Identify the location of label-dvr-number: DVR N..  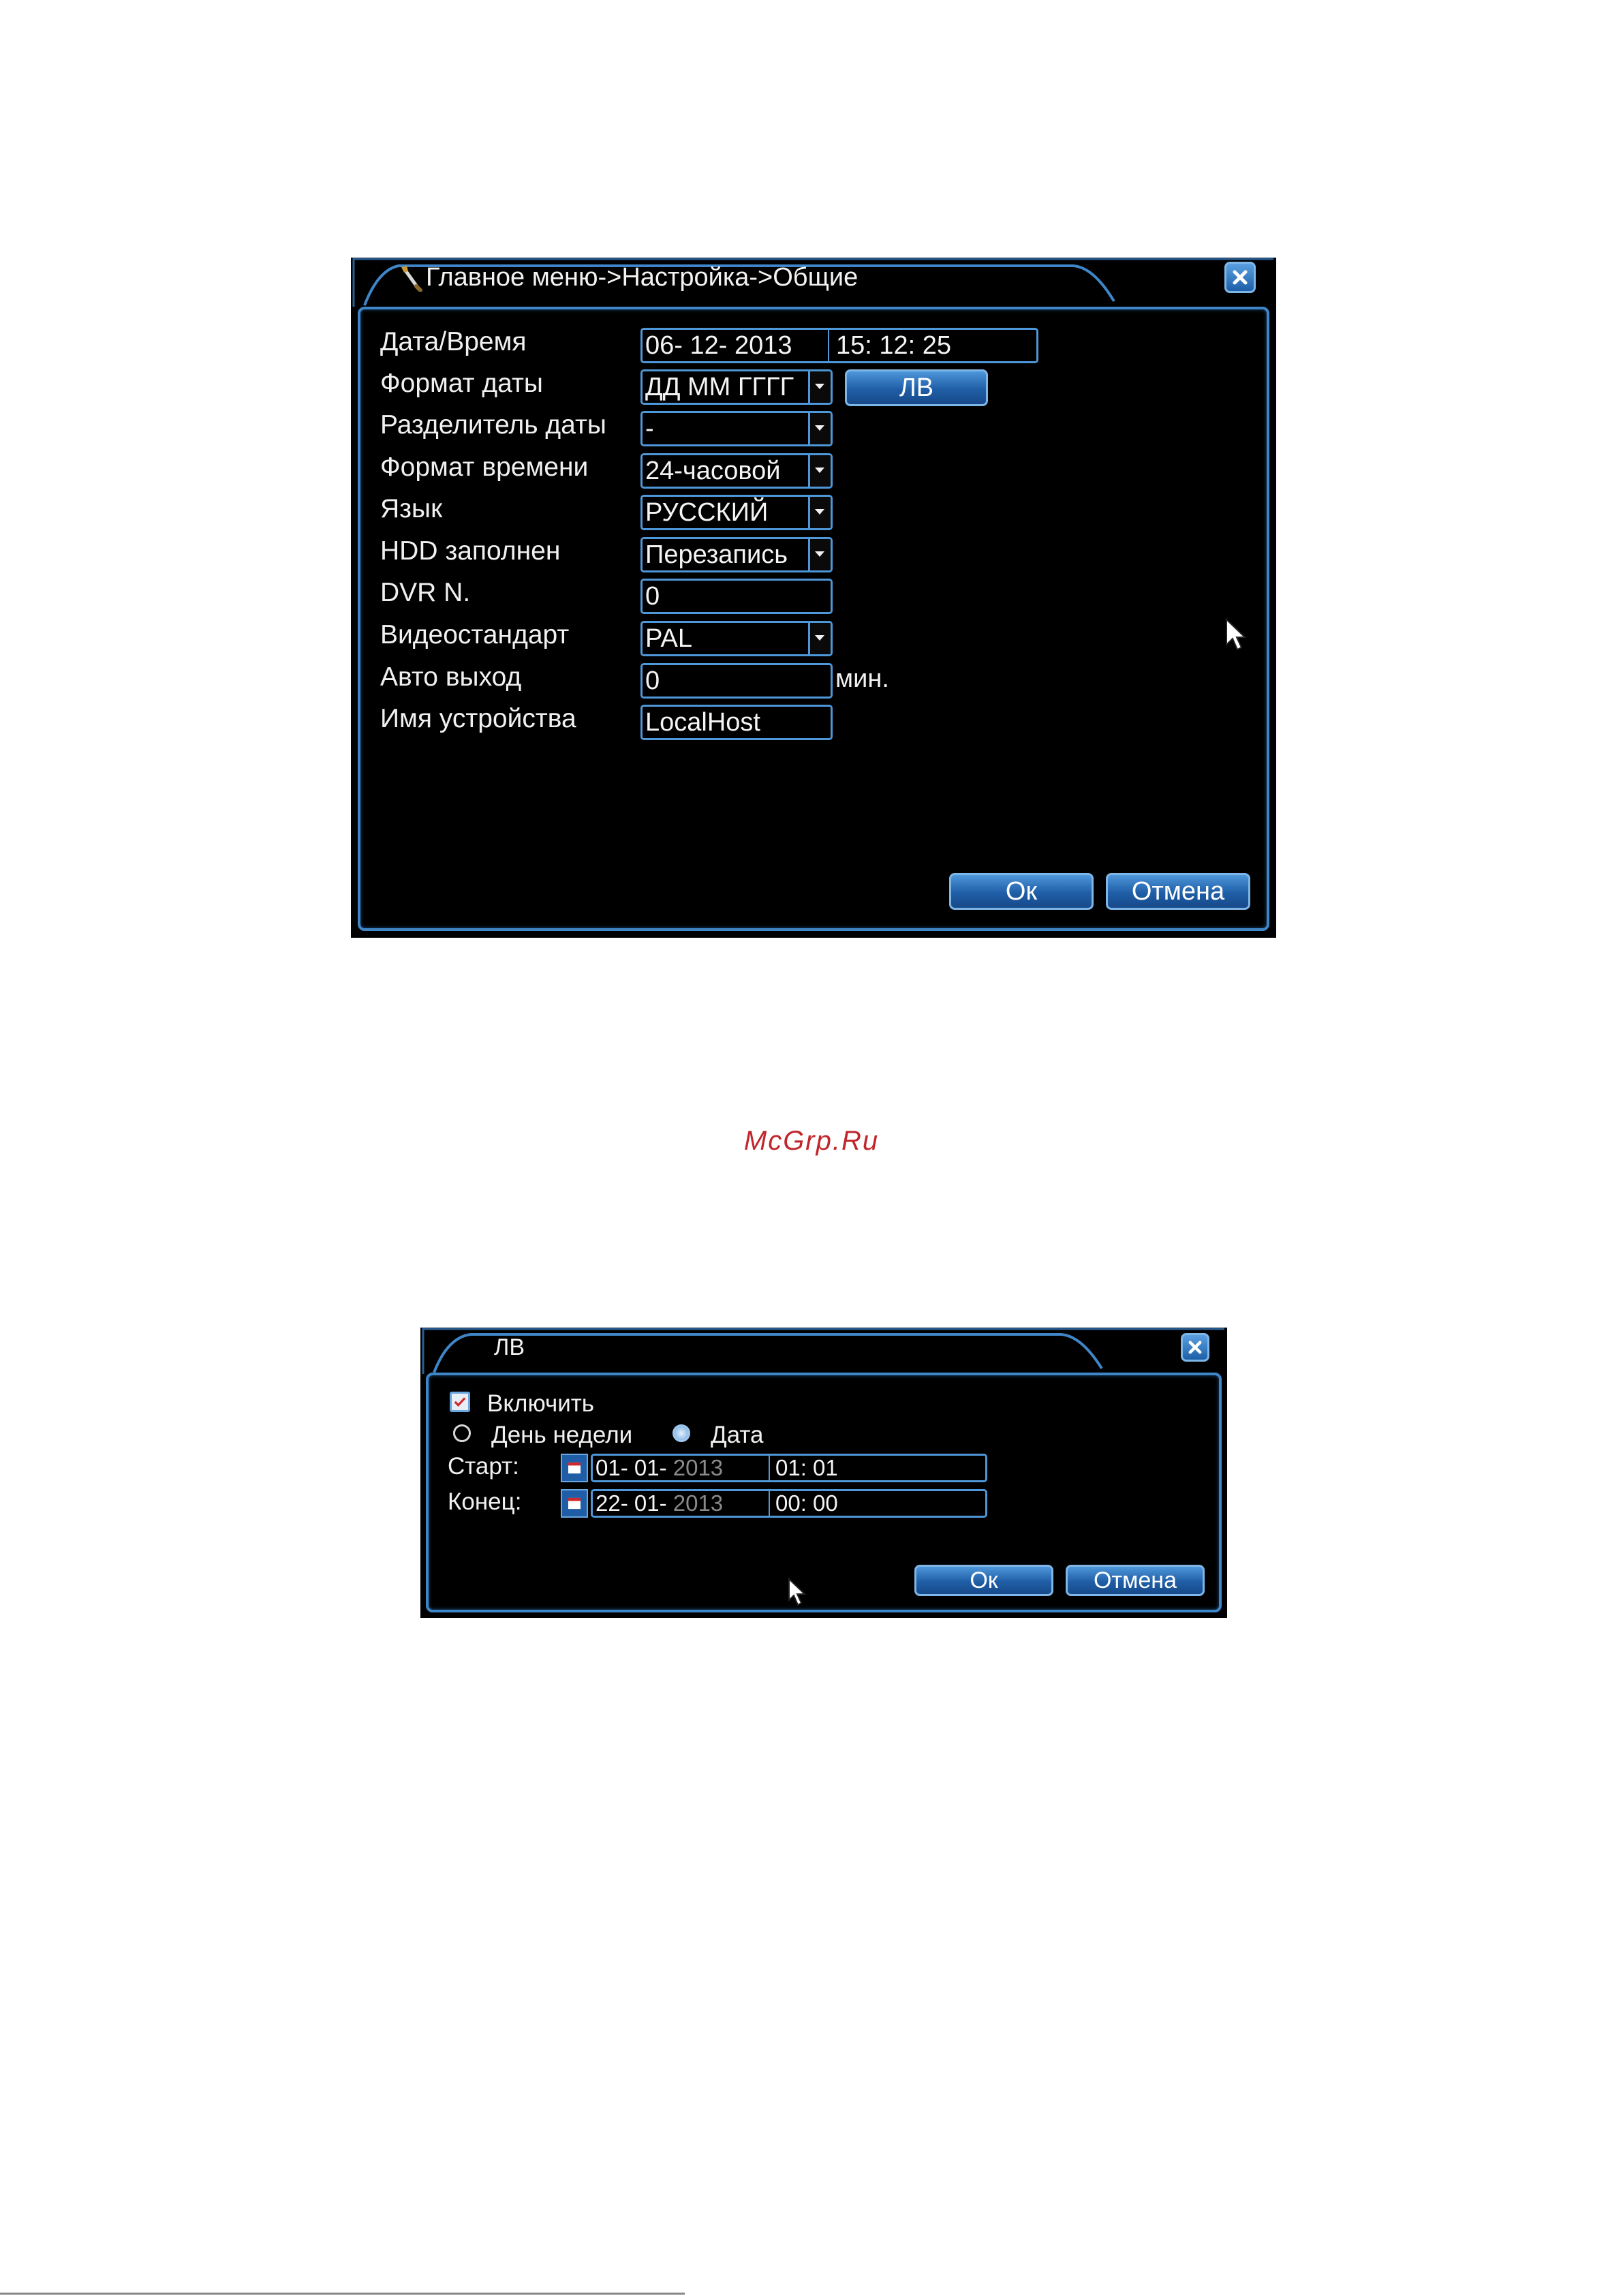
(425, 592).